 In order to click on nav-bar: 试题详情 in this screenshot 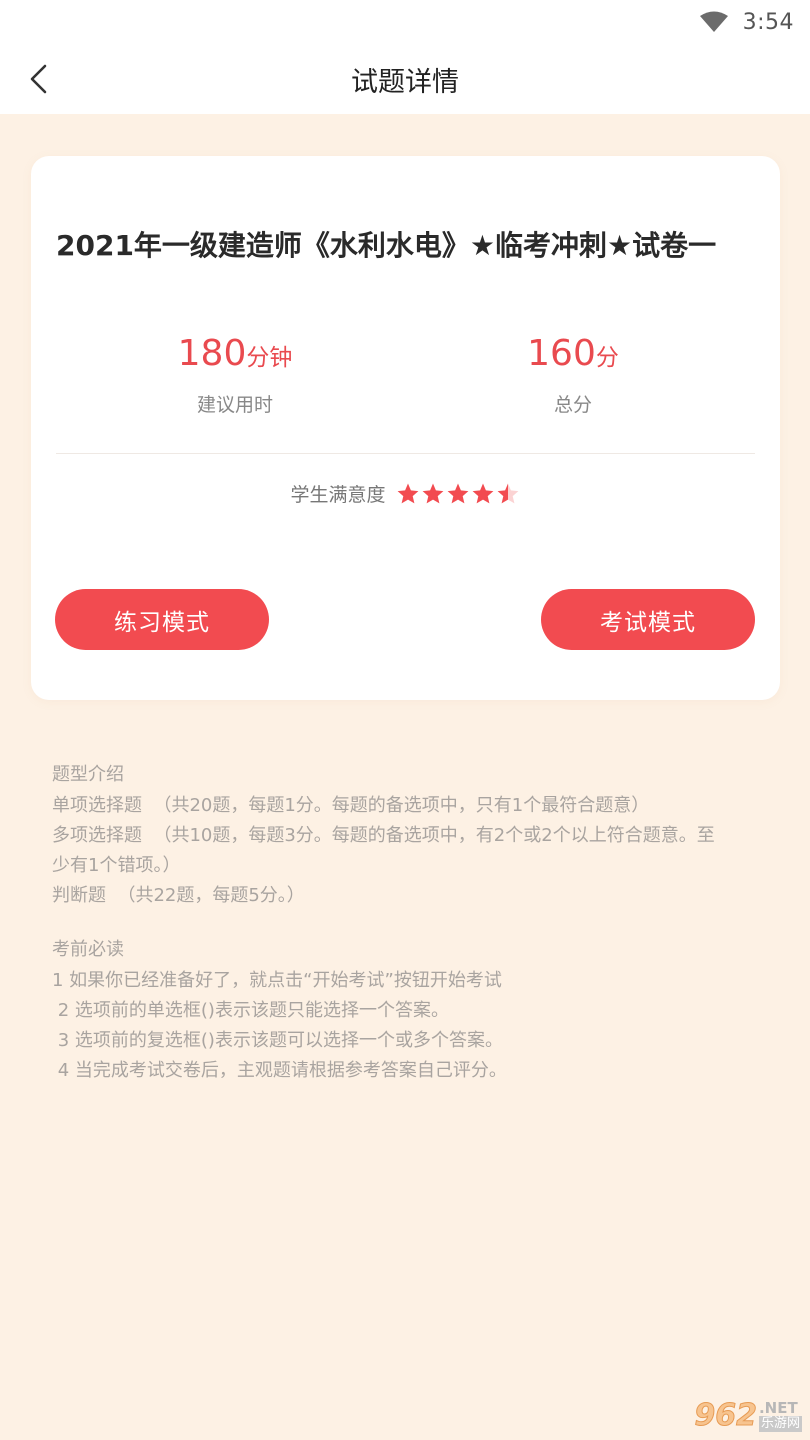, I will do `click(405, 79)`.